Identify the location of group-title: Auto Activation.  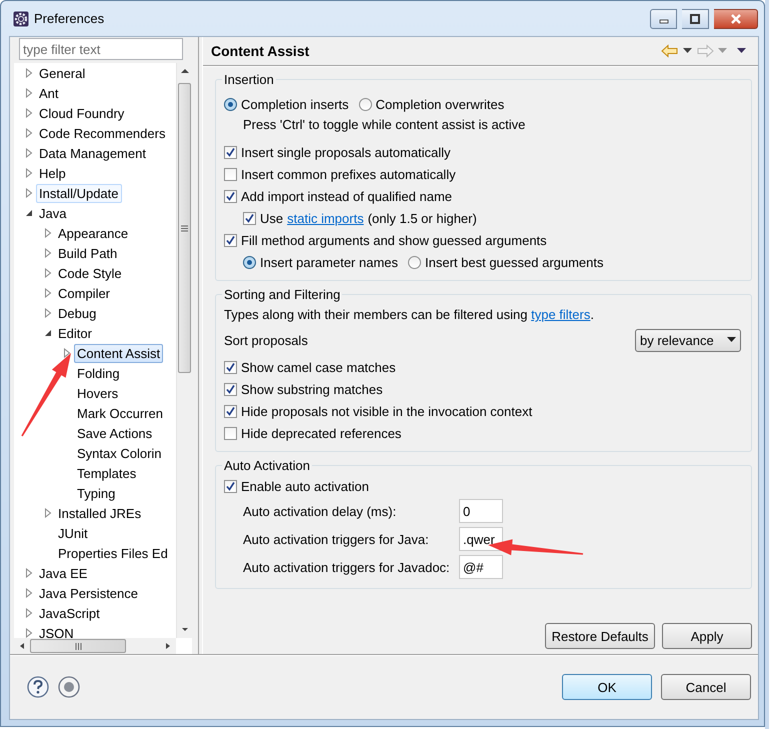
(267, 465).